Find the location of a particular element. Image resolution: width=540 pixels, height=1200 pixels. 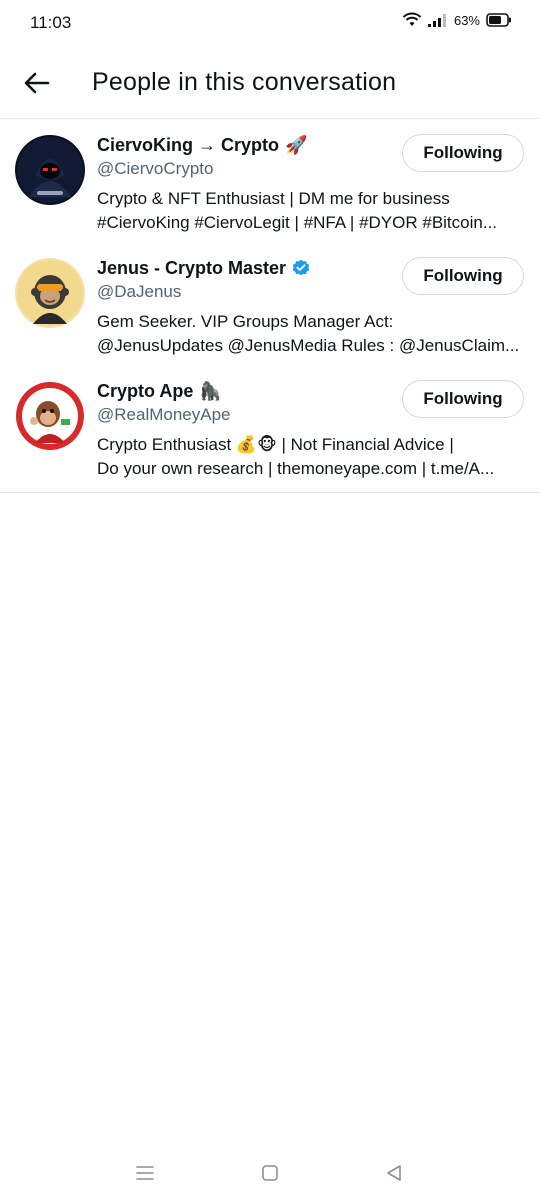

system-navigation-bar is located at coordinates (270, 1175).